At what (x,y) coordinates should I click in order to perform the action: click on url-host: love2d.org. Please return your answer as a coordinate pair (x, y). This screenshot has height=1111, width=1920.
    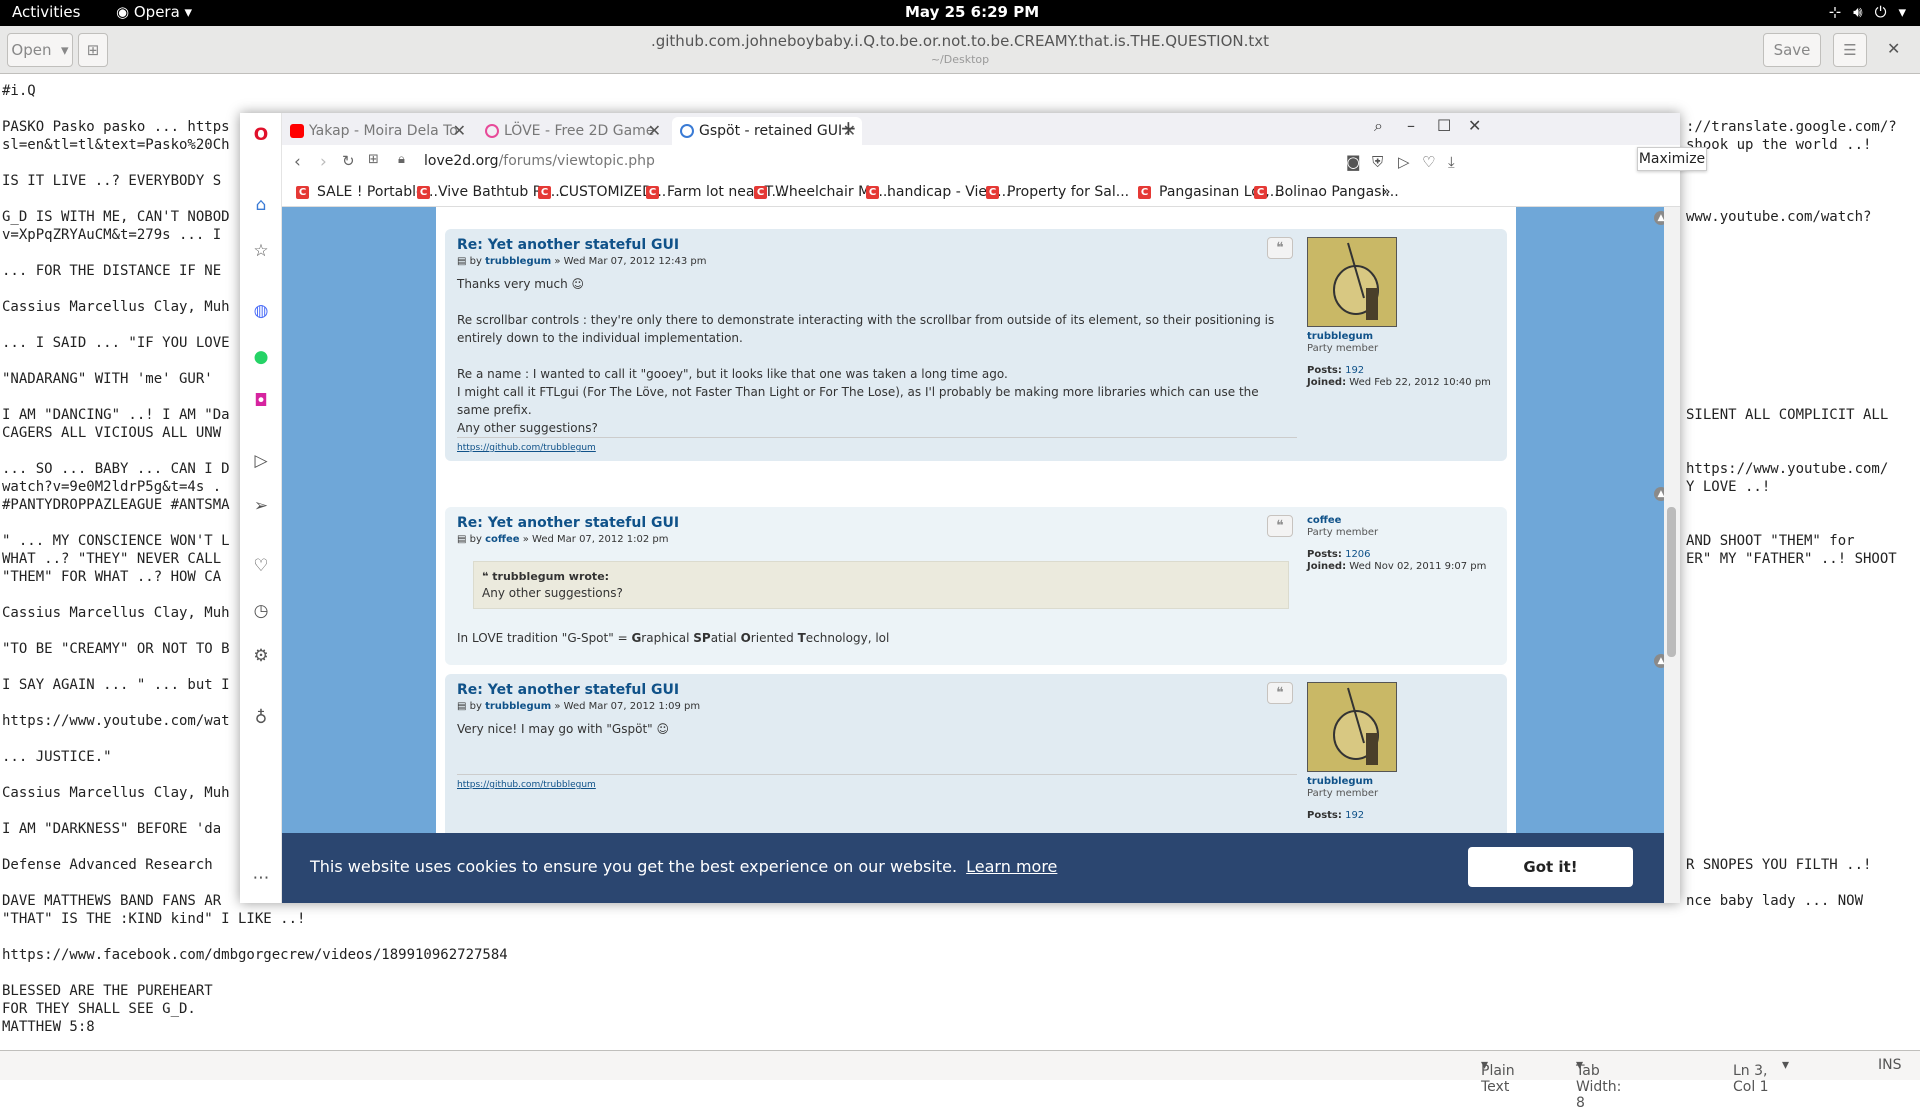
    Looking at the image, I should click on (461, 161).